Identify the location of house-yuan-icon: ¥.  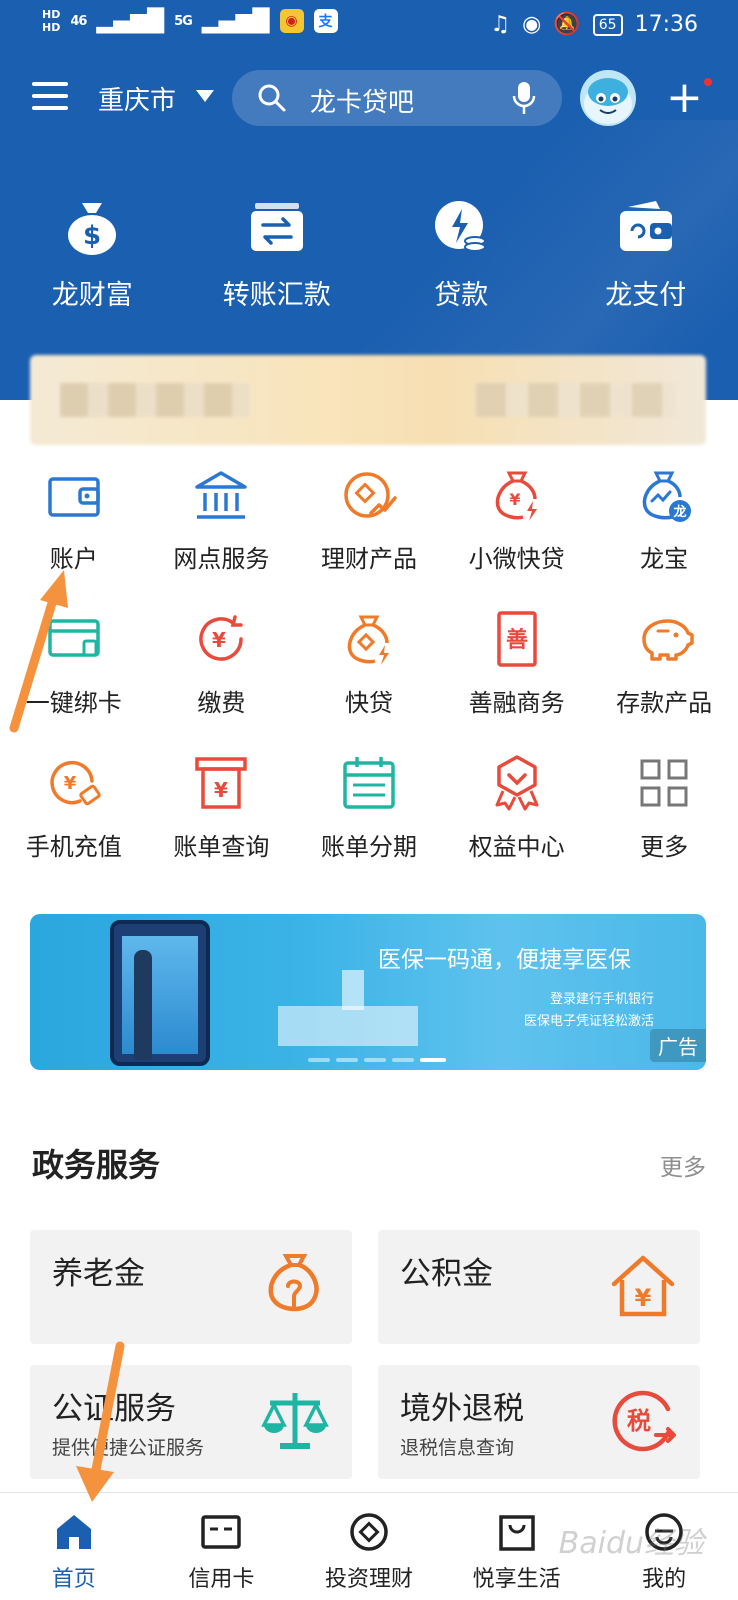
(643, 1286).